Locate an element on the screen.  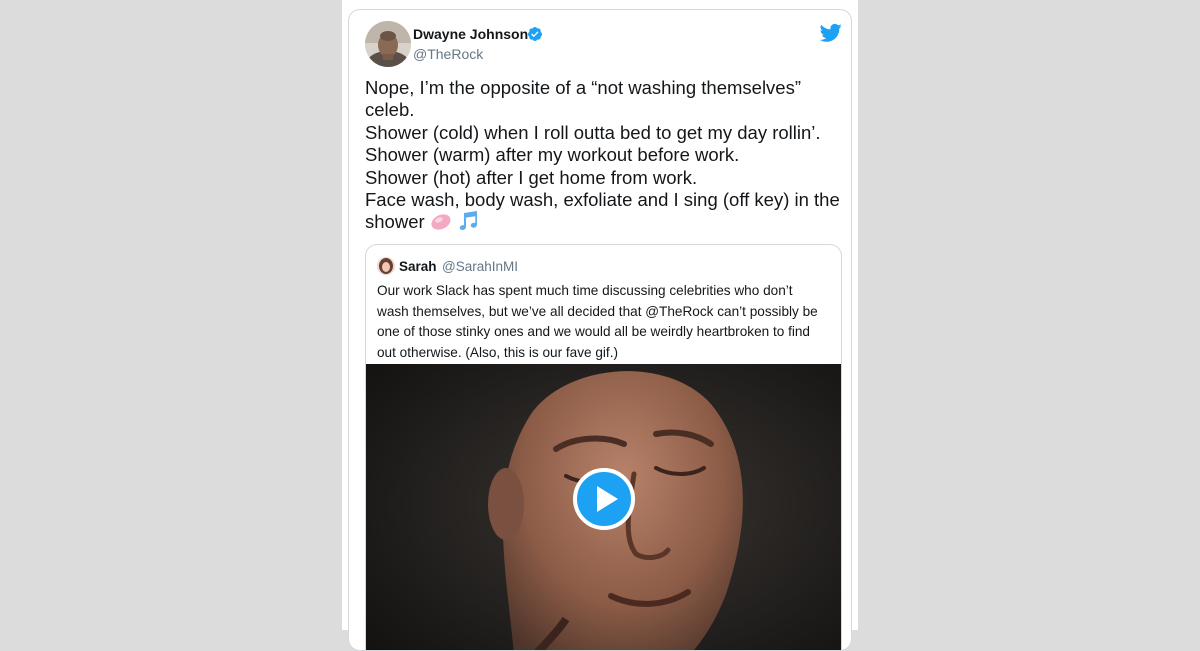
quoted-author-handle: @SarahInMI is located at coordinates (480, 266).